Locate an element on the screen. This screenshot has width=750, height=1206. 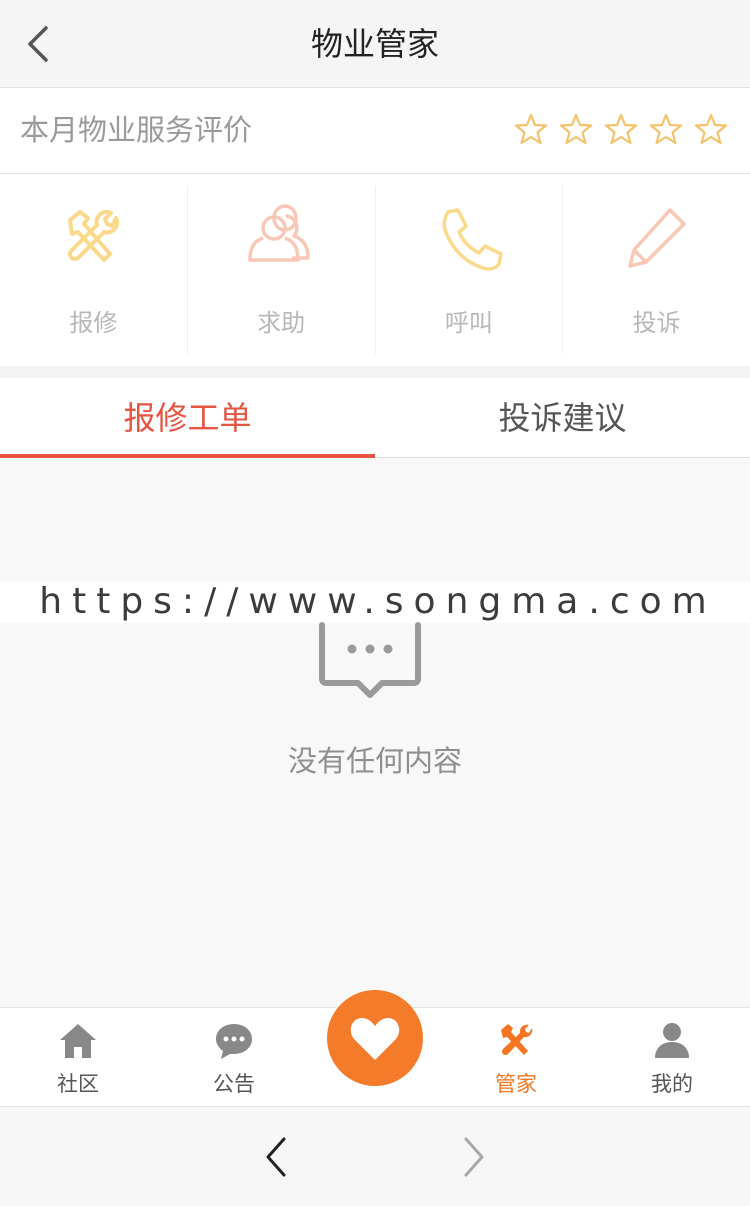
home-icon is located at coordinates (78, 1041).